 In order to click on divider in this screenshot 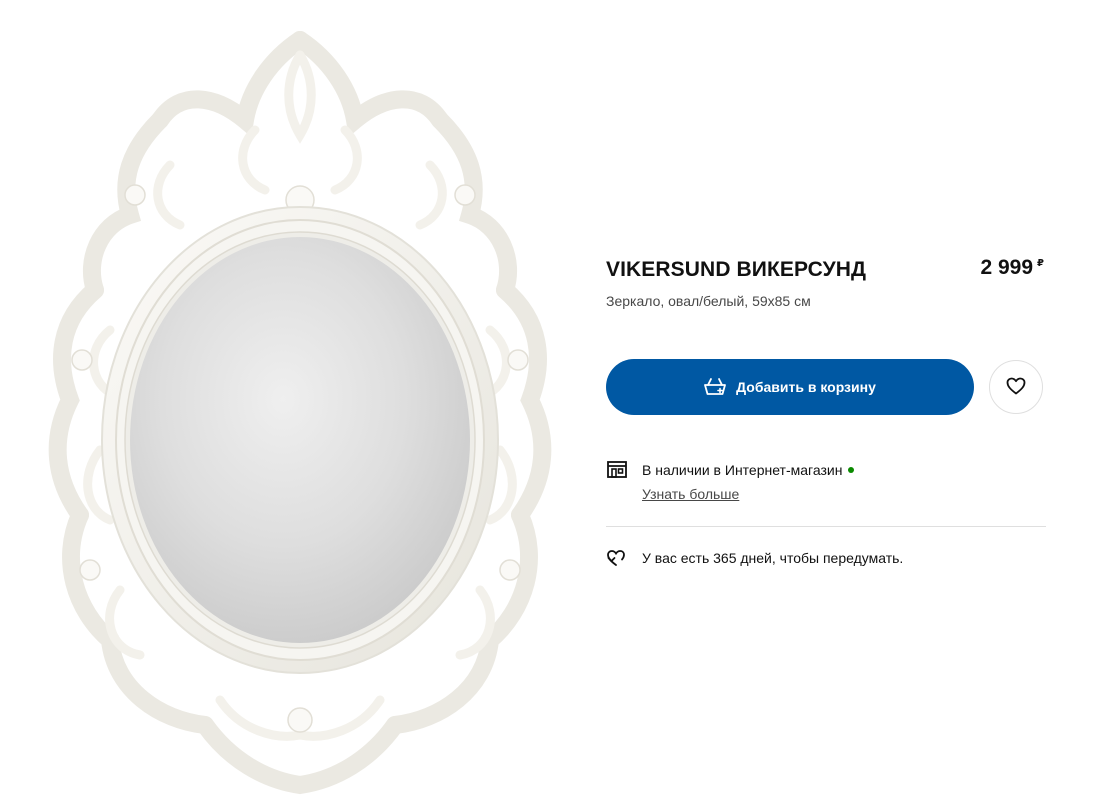, I will do `click(826, 526)`.